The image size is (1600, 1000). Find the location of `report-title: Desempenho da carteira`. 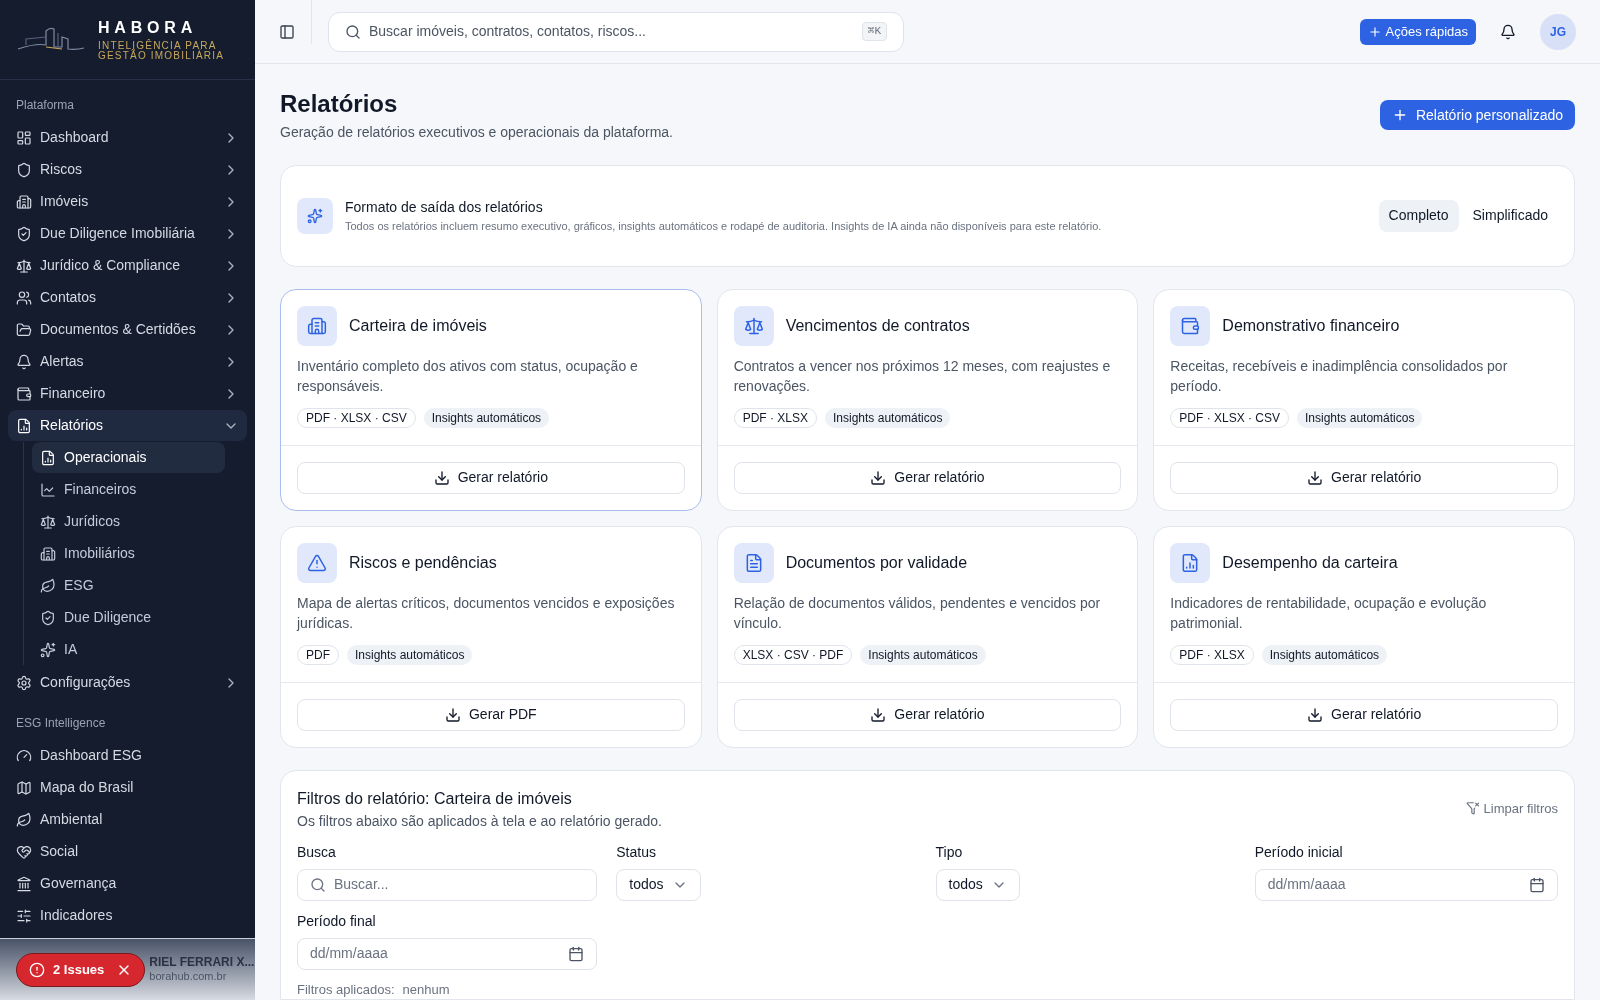

report-title: Desempenho da carteira is located at coordinates (1310, 562).